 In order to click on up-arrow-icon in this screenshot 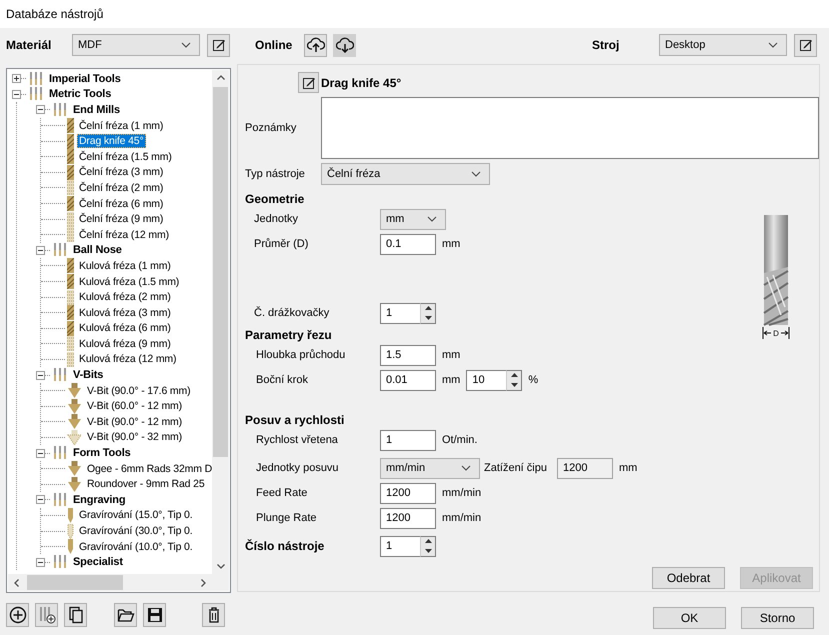, I will do `click(428, 541)`.